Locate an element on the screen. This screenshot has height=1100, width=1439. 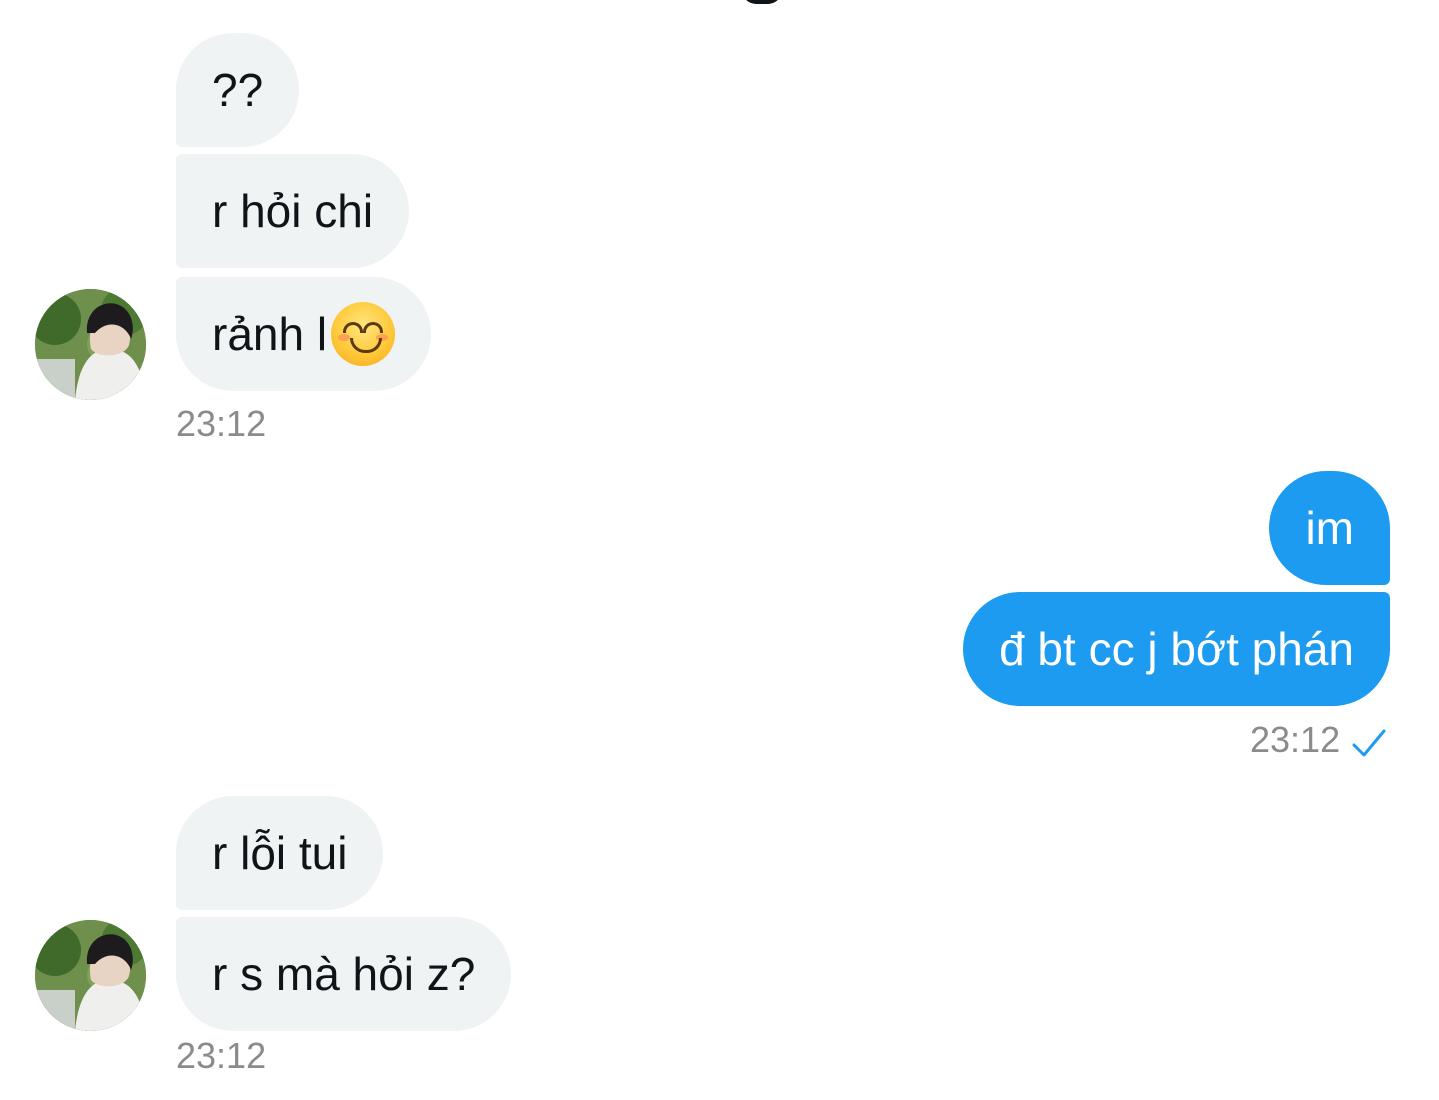
message-text: ?? is located at coordinates (238, 90).